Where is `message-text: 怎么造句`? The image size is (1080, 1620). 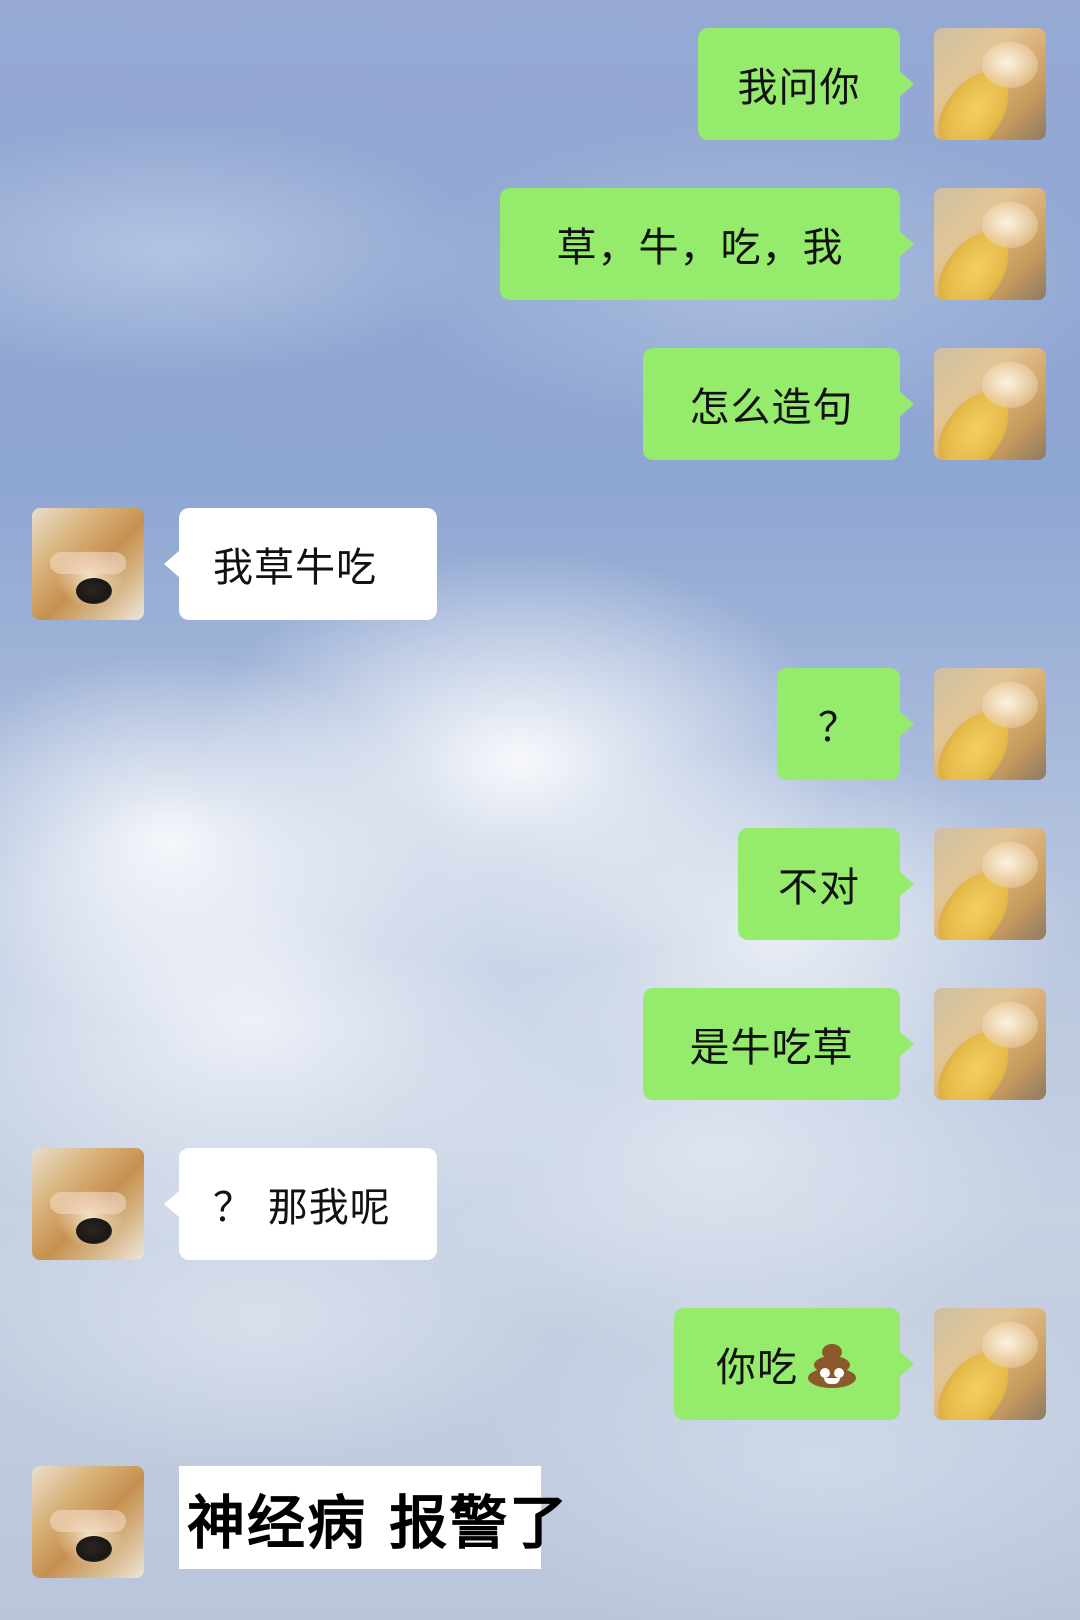 message-text: 怎么造句 is located at coordinates (771, 408).